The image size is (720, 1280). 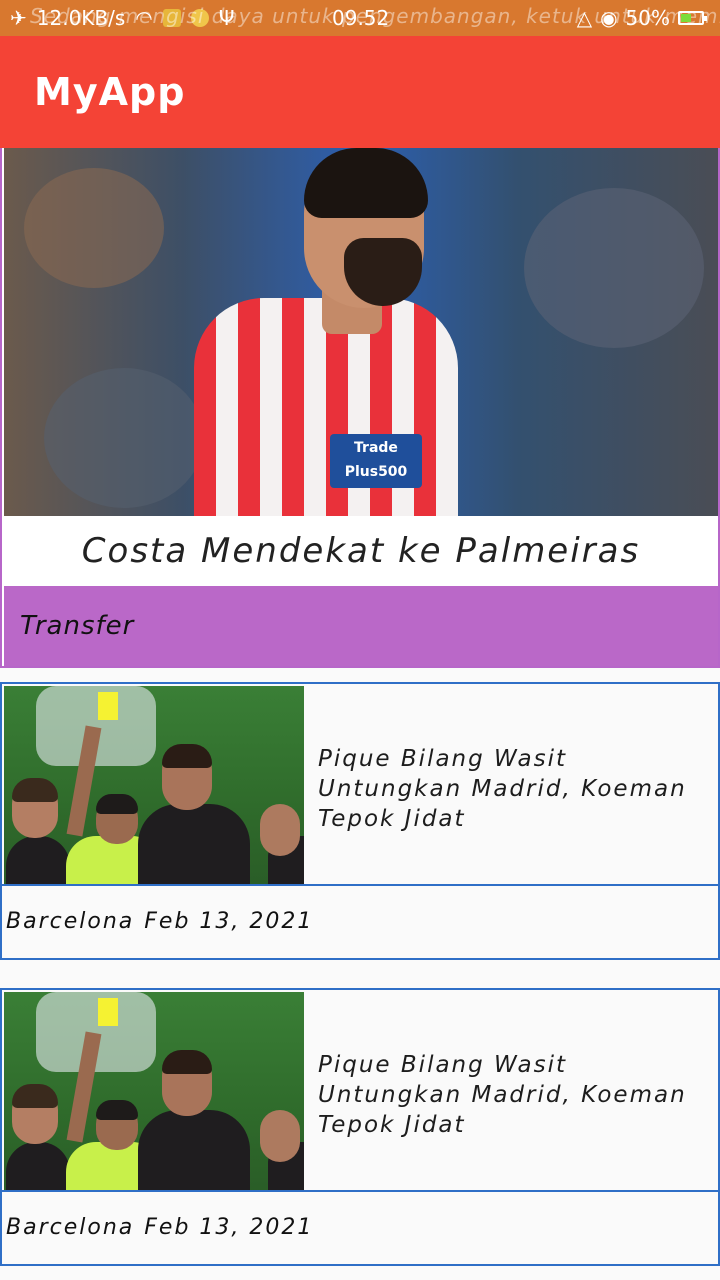 I want to click on battery-fill, so click(x=686, y=18).